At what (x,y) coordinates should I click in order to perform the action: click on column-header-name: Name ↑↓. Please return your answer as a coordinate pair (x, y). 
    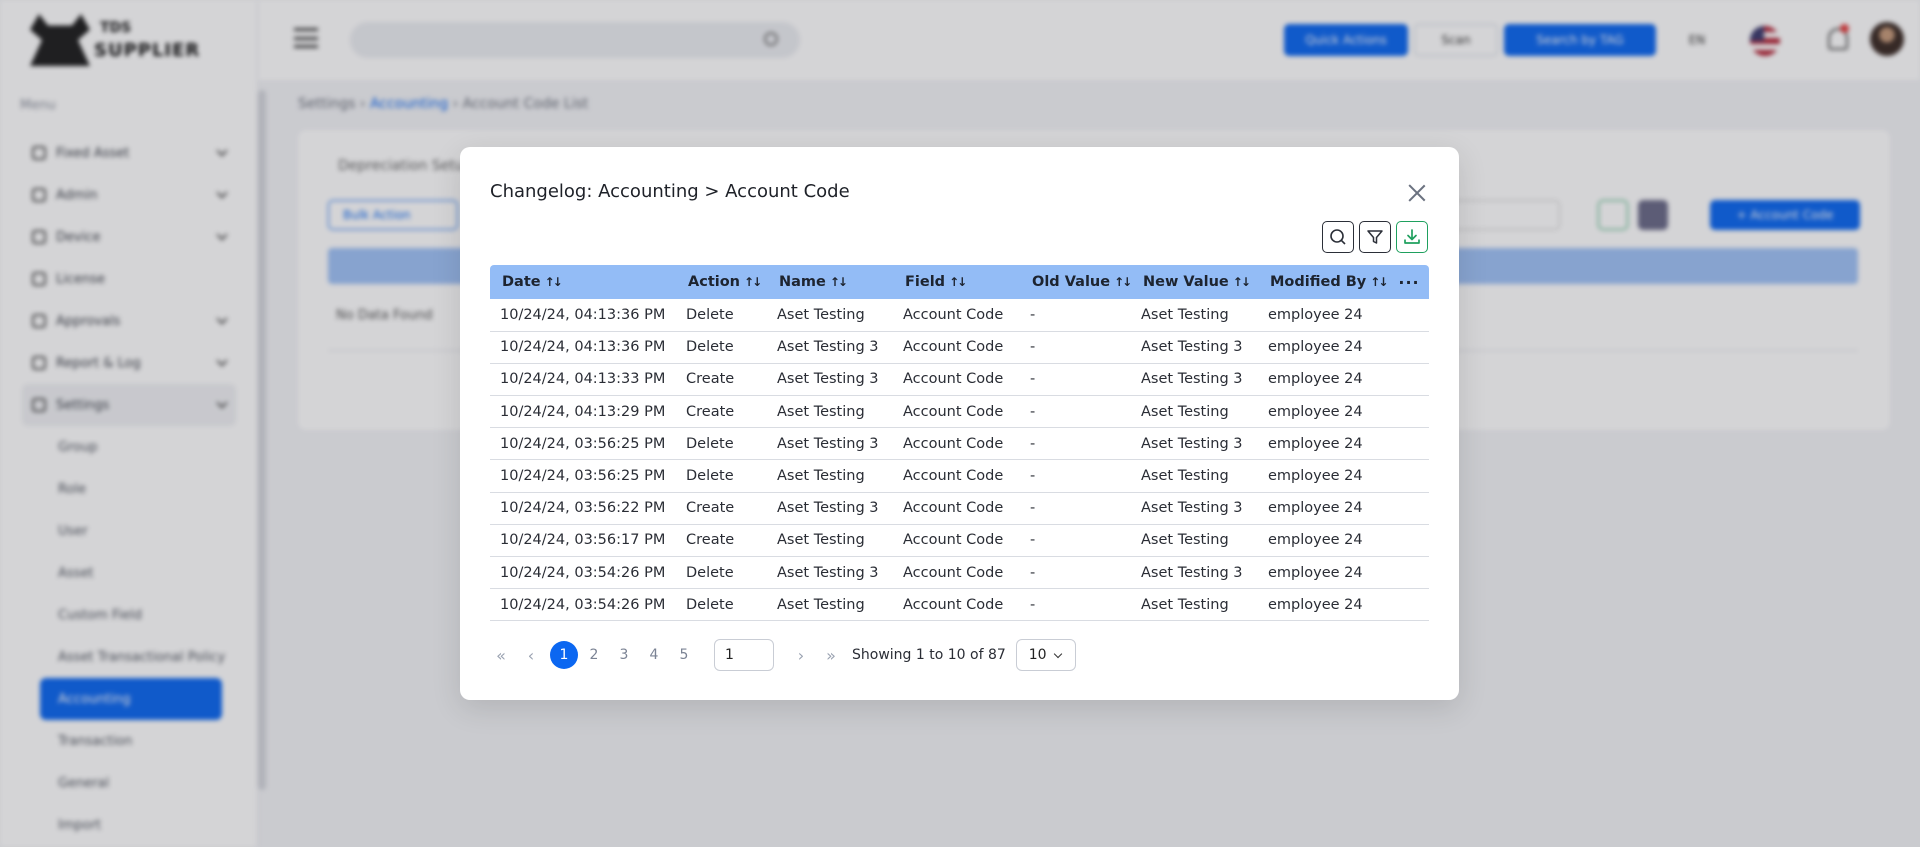
    Looking at the image, I should click on (830, 282).